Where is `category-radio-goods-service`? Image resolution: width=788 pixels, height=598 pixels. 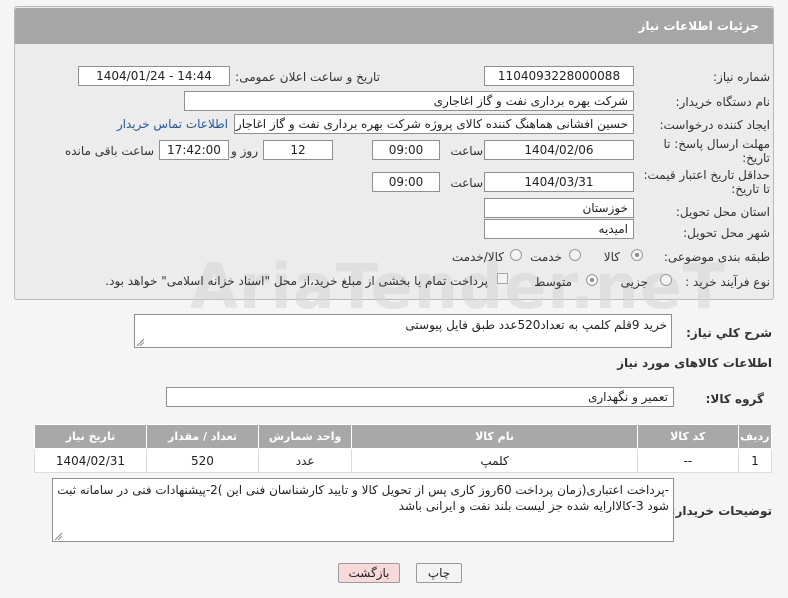 category-radio-goods-service is located at coordinates (516, 255).